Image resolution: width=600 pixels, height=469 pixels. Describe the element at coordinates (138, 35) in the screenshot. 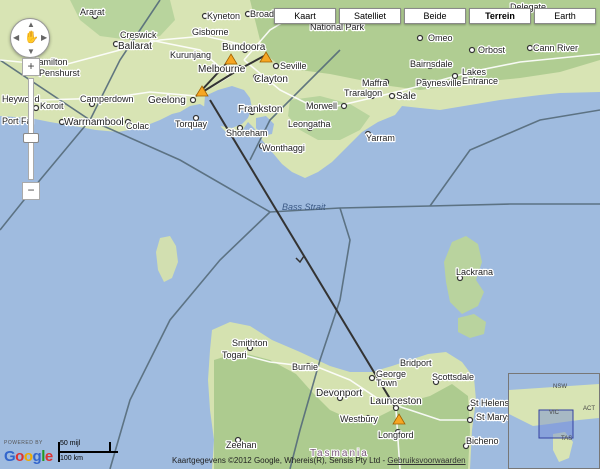

I see `label-creswick: Creswick` at that location.